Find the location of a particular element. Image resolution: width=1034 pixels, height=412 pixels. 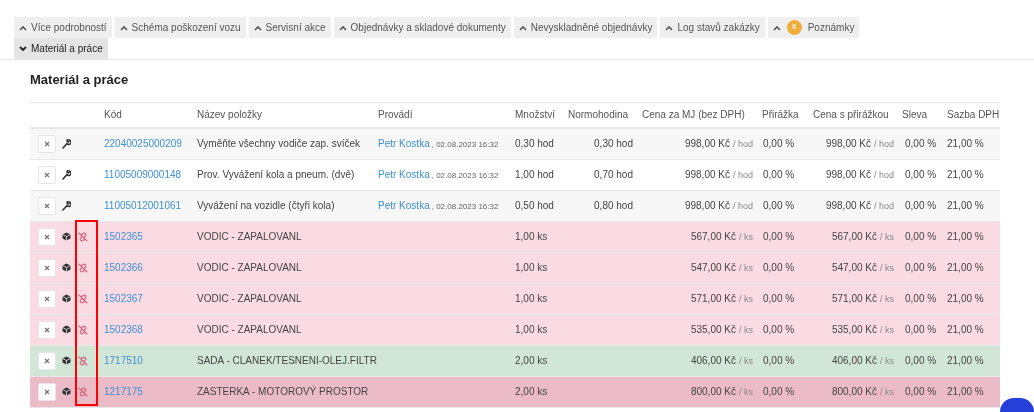

column-header: Název položky is located at coordinates (230, 115).